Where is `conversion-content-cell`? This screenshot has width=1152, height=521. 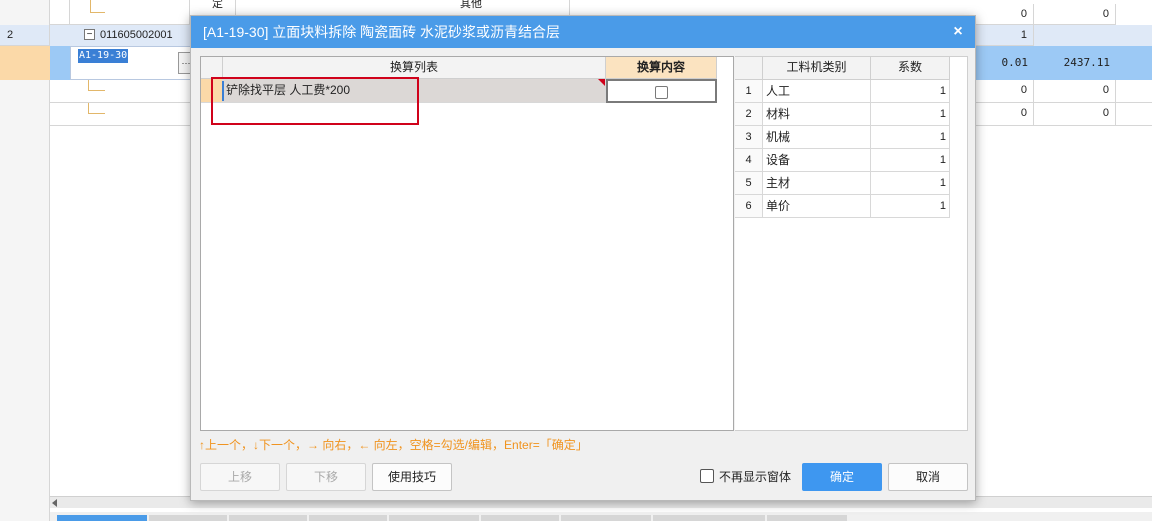 conversion-content-cell is located at coordinates (661, 91).